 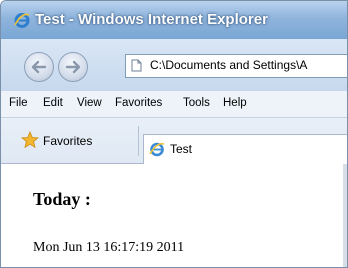 What do you see at coordinates (22, 20) in the screenshot?
I see `ie-logo-icon` at bounding box center [22, 20].